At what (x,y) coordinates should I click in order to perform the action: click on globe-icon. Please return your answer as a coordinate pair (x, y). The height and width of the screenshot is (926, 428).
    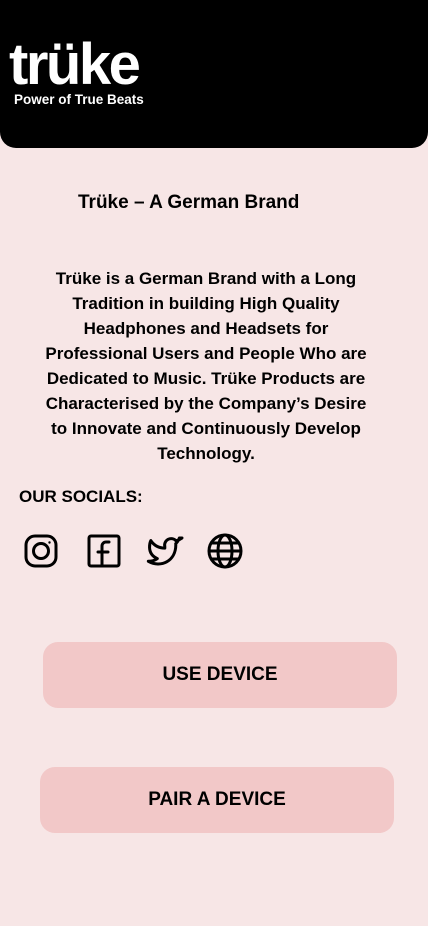
    Looking at the image, I should click on (225, 551).